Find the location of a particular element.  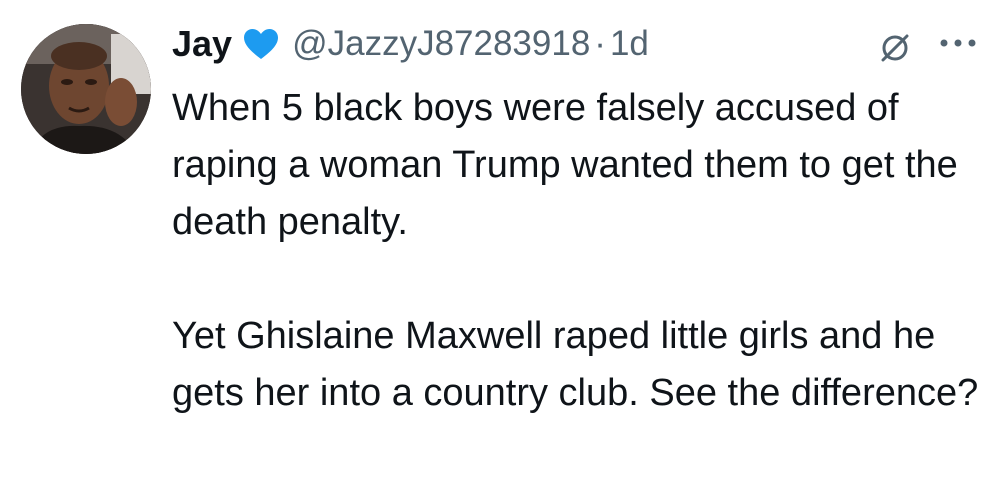

tweet-header: Jay @JazzyJ87283918 · 1d is located at coordinates (410, 44).